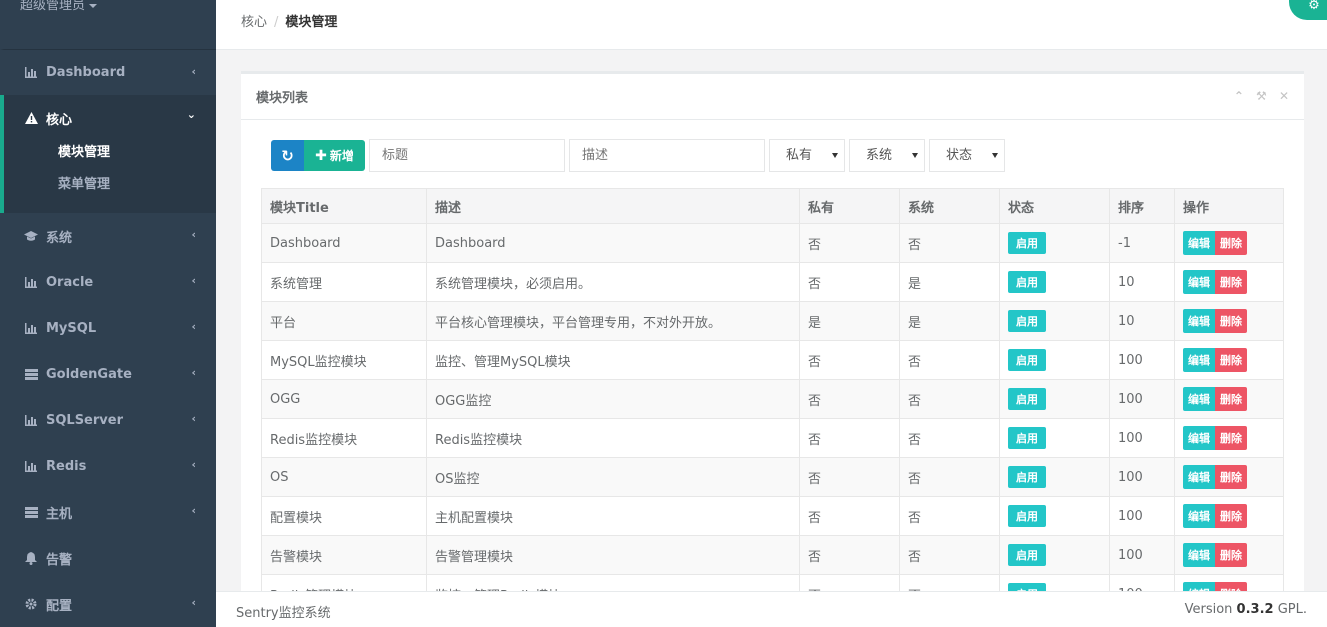  I want to click on sidebar-item-core: 核心 ⌄ 模块管理 菜单管理, so click(108, 154).